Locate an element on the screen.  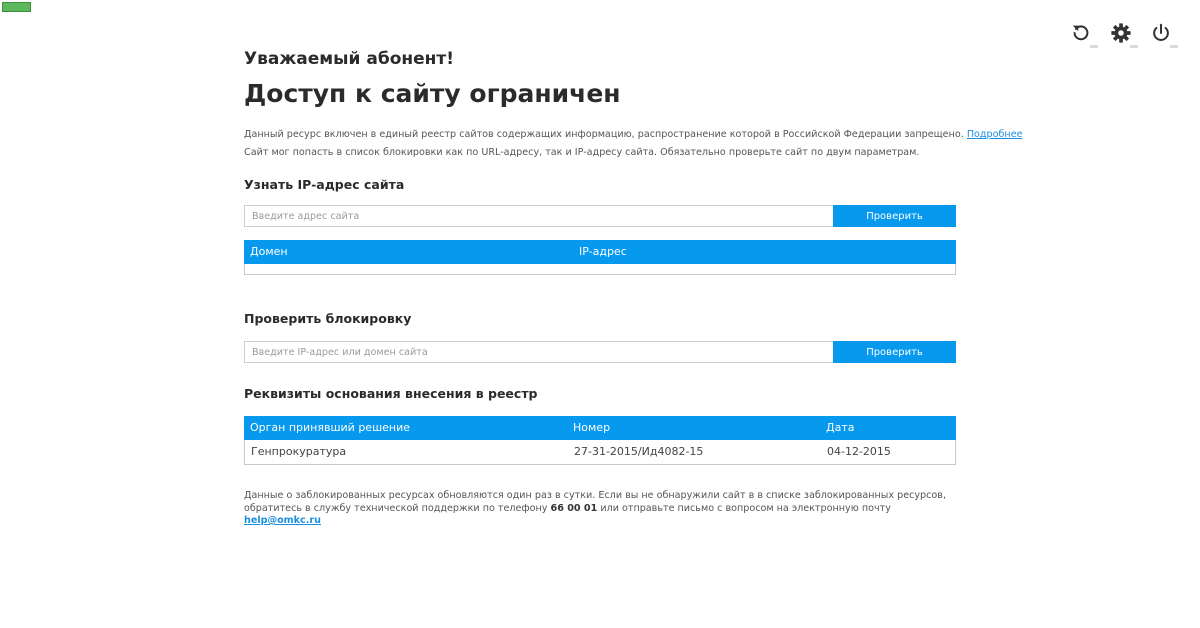
settings-button is located at coordinates (1124, 35).